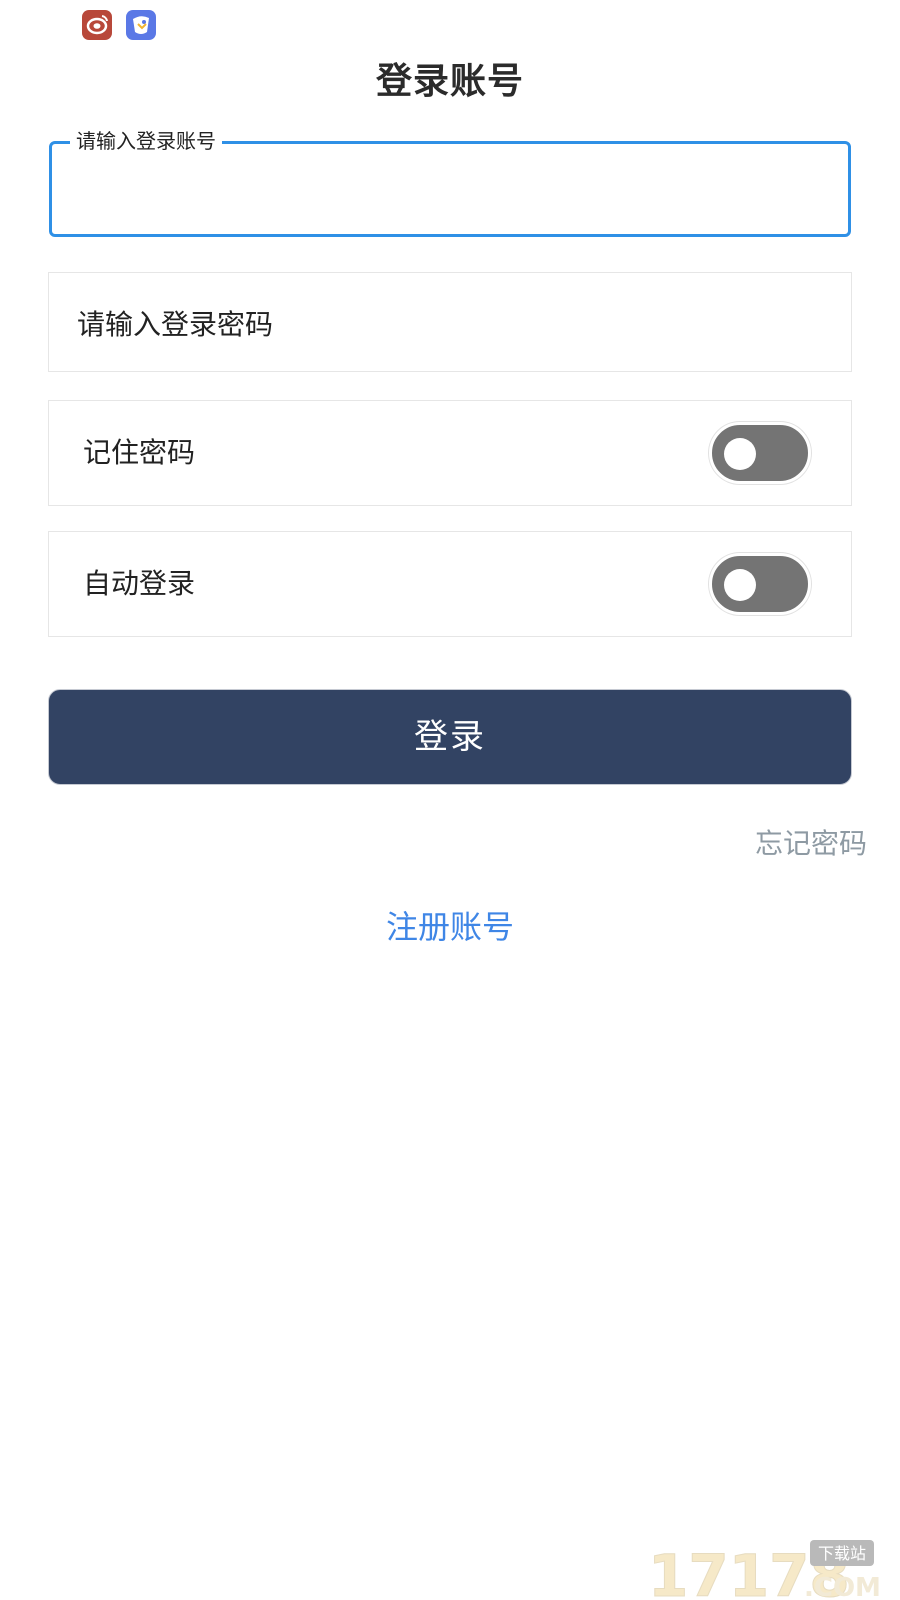 This screenshot has width=900, height=1600. What do you see at coordinates (447, 324) in the screenshot?
I see `password-input` at bounding box center [447, 324].